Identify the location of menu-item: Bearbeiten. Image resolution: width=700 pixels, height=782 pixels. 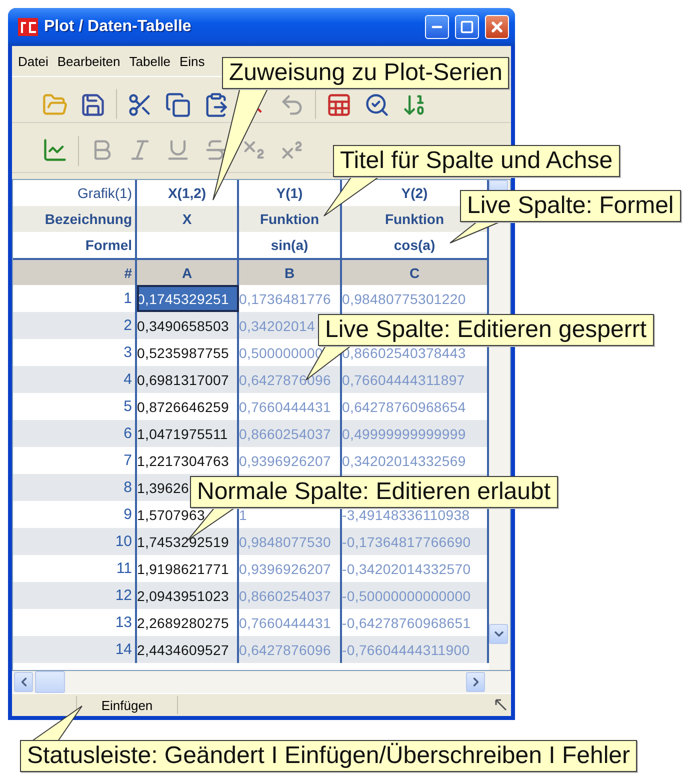
(88, 61).